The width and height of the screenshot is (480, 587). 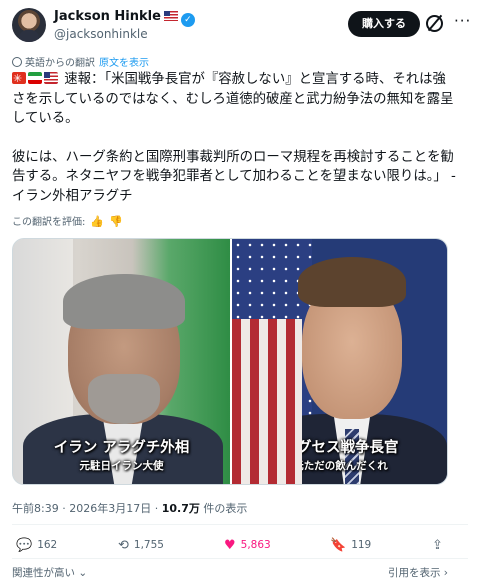 I want to click on post-line: 速報：「米国戦争長官が『容赦しない』と宣言する時、それは強, so click(x=240, y=79).